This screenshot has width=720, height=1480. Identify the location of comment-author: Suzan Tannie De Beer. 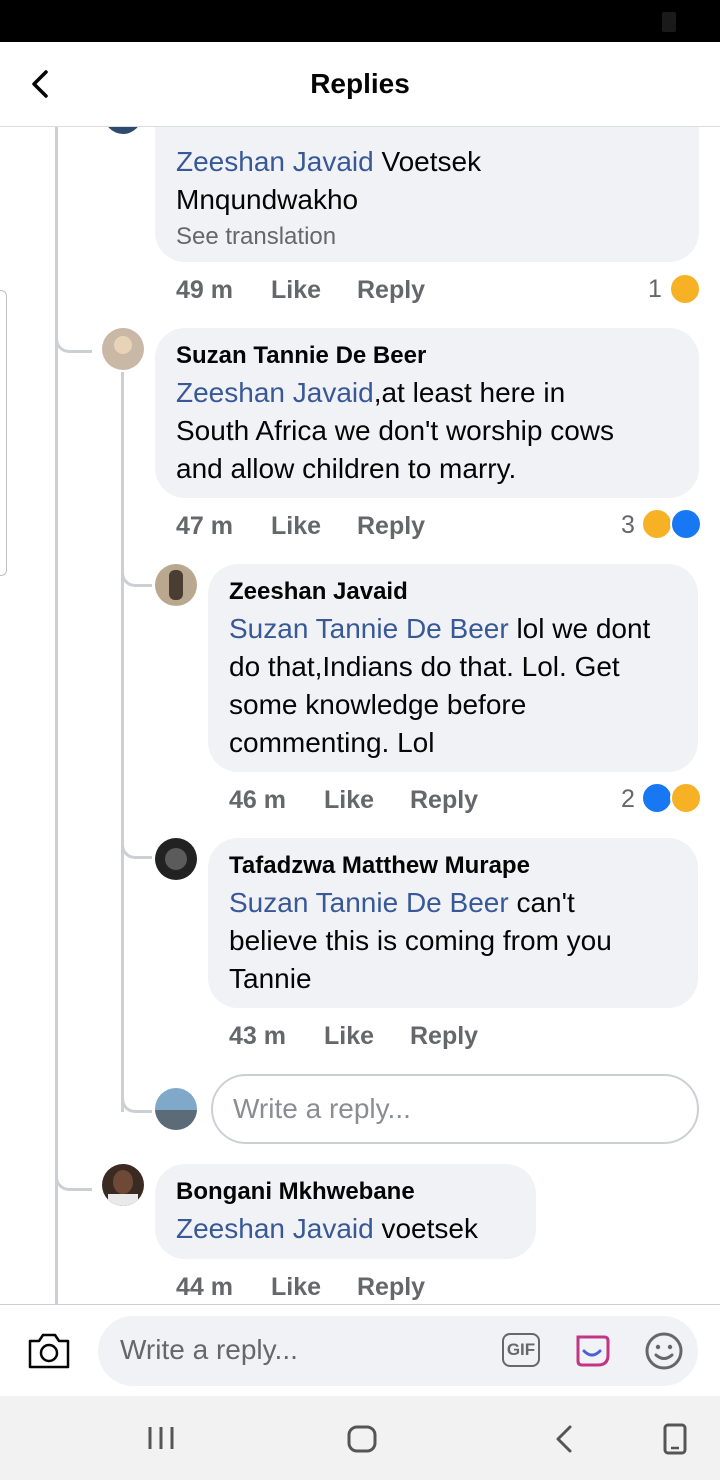
(301, 356).